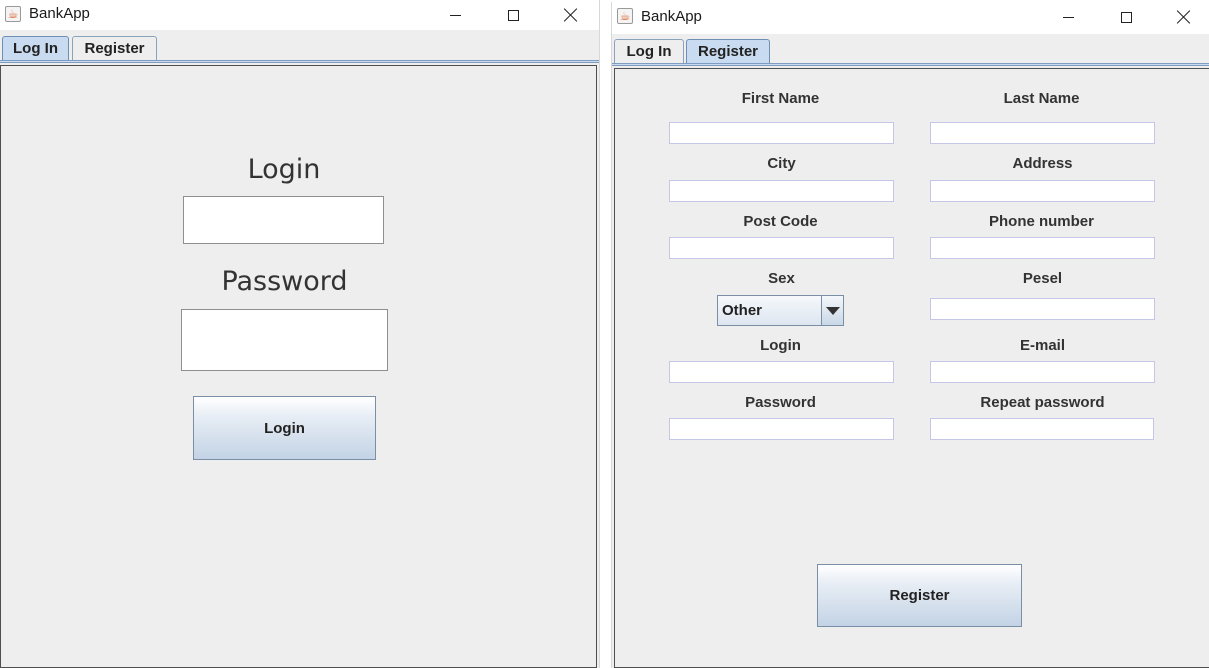 The width and height of the screenshot is (1209, 668). I want to click on address-label: Address, so click(1042, 163).